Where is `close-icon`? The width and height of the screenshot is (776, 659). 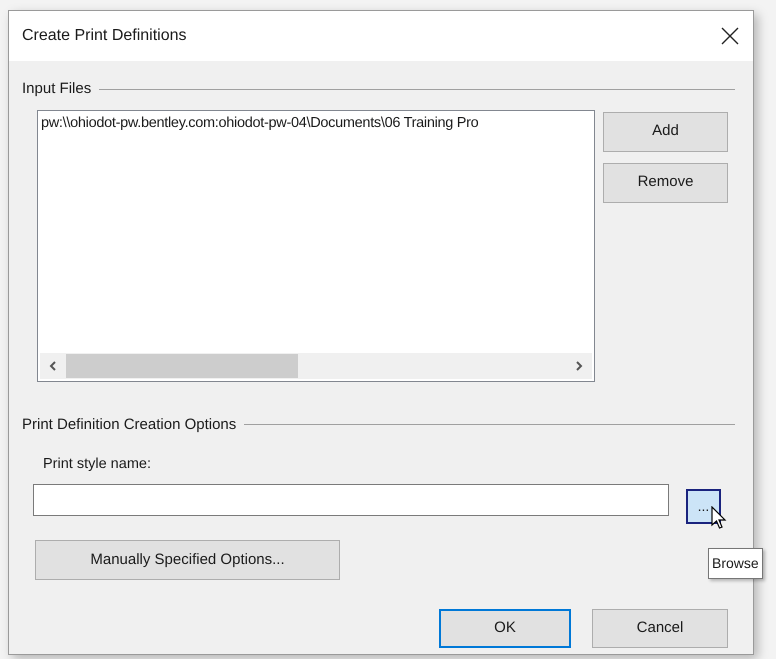
close-icon is located at coordinates (730, 36).